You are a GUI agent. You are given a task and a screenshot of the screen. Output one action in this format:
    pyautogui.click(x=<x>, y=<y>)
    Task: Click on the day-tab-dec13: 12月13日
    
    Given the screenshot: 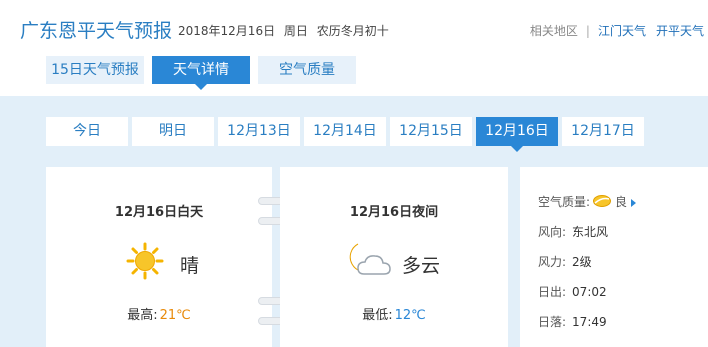 What is the action you would take?
    pyautogui.click(x=259, y=131)
    